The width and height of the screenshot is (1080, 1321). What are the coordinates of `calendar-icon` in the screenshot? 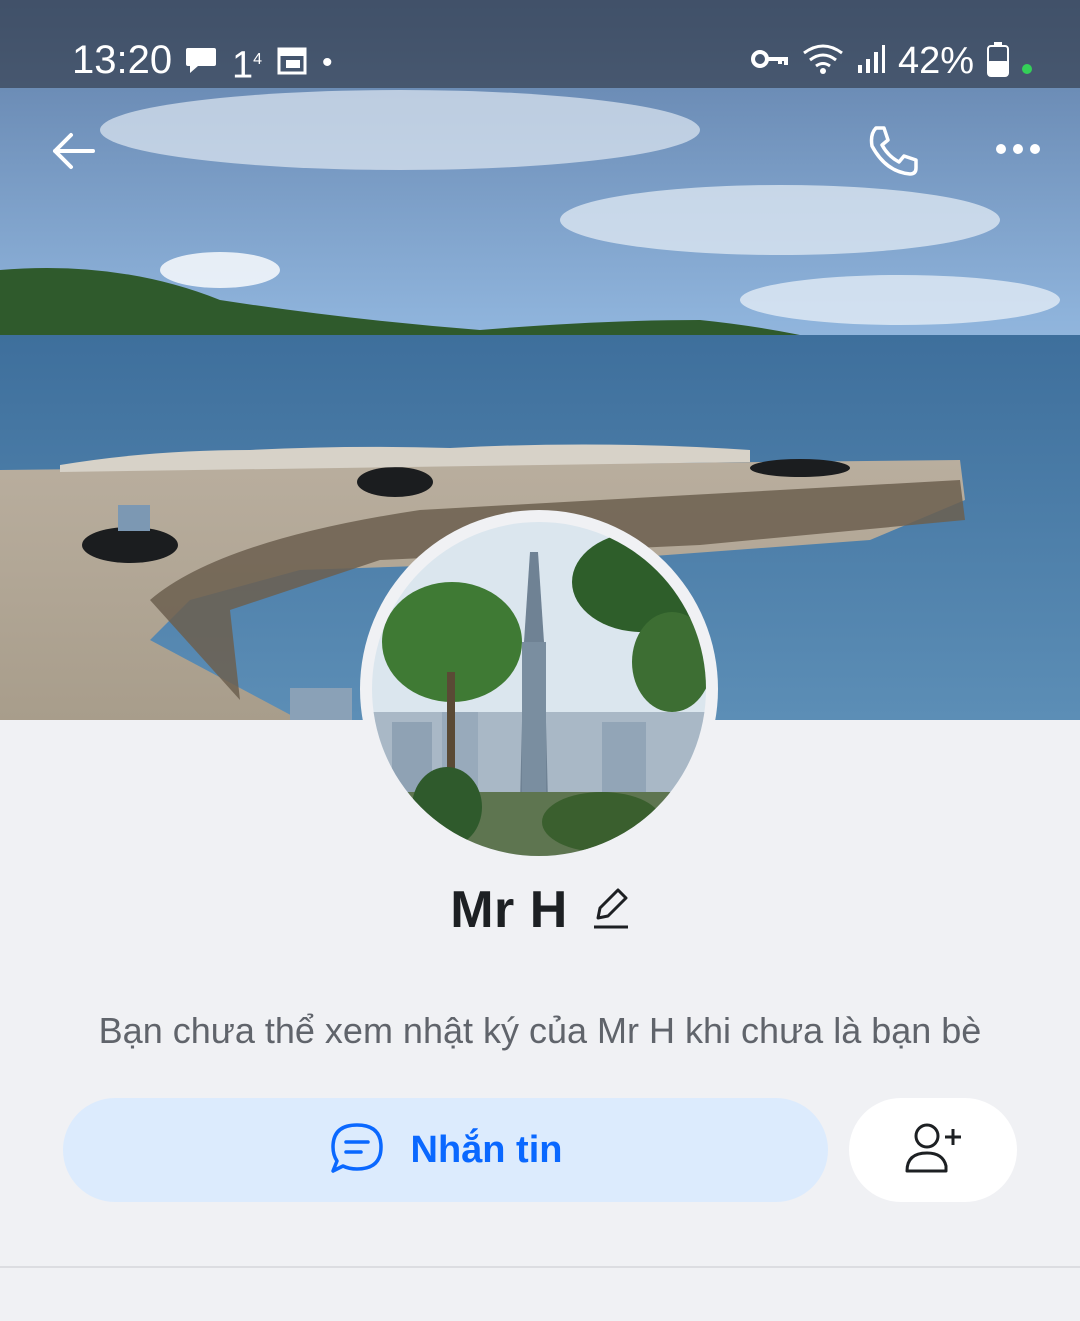 It's located at (292, 62).